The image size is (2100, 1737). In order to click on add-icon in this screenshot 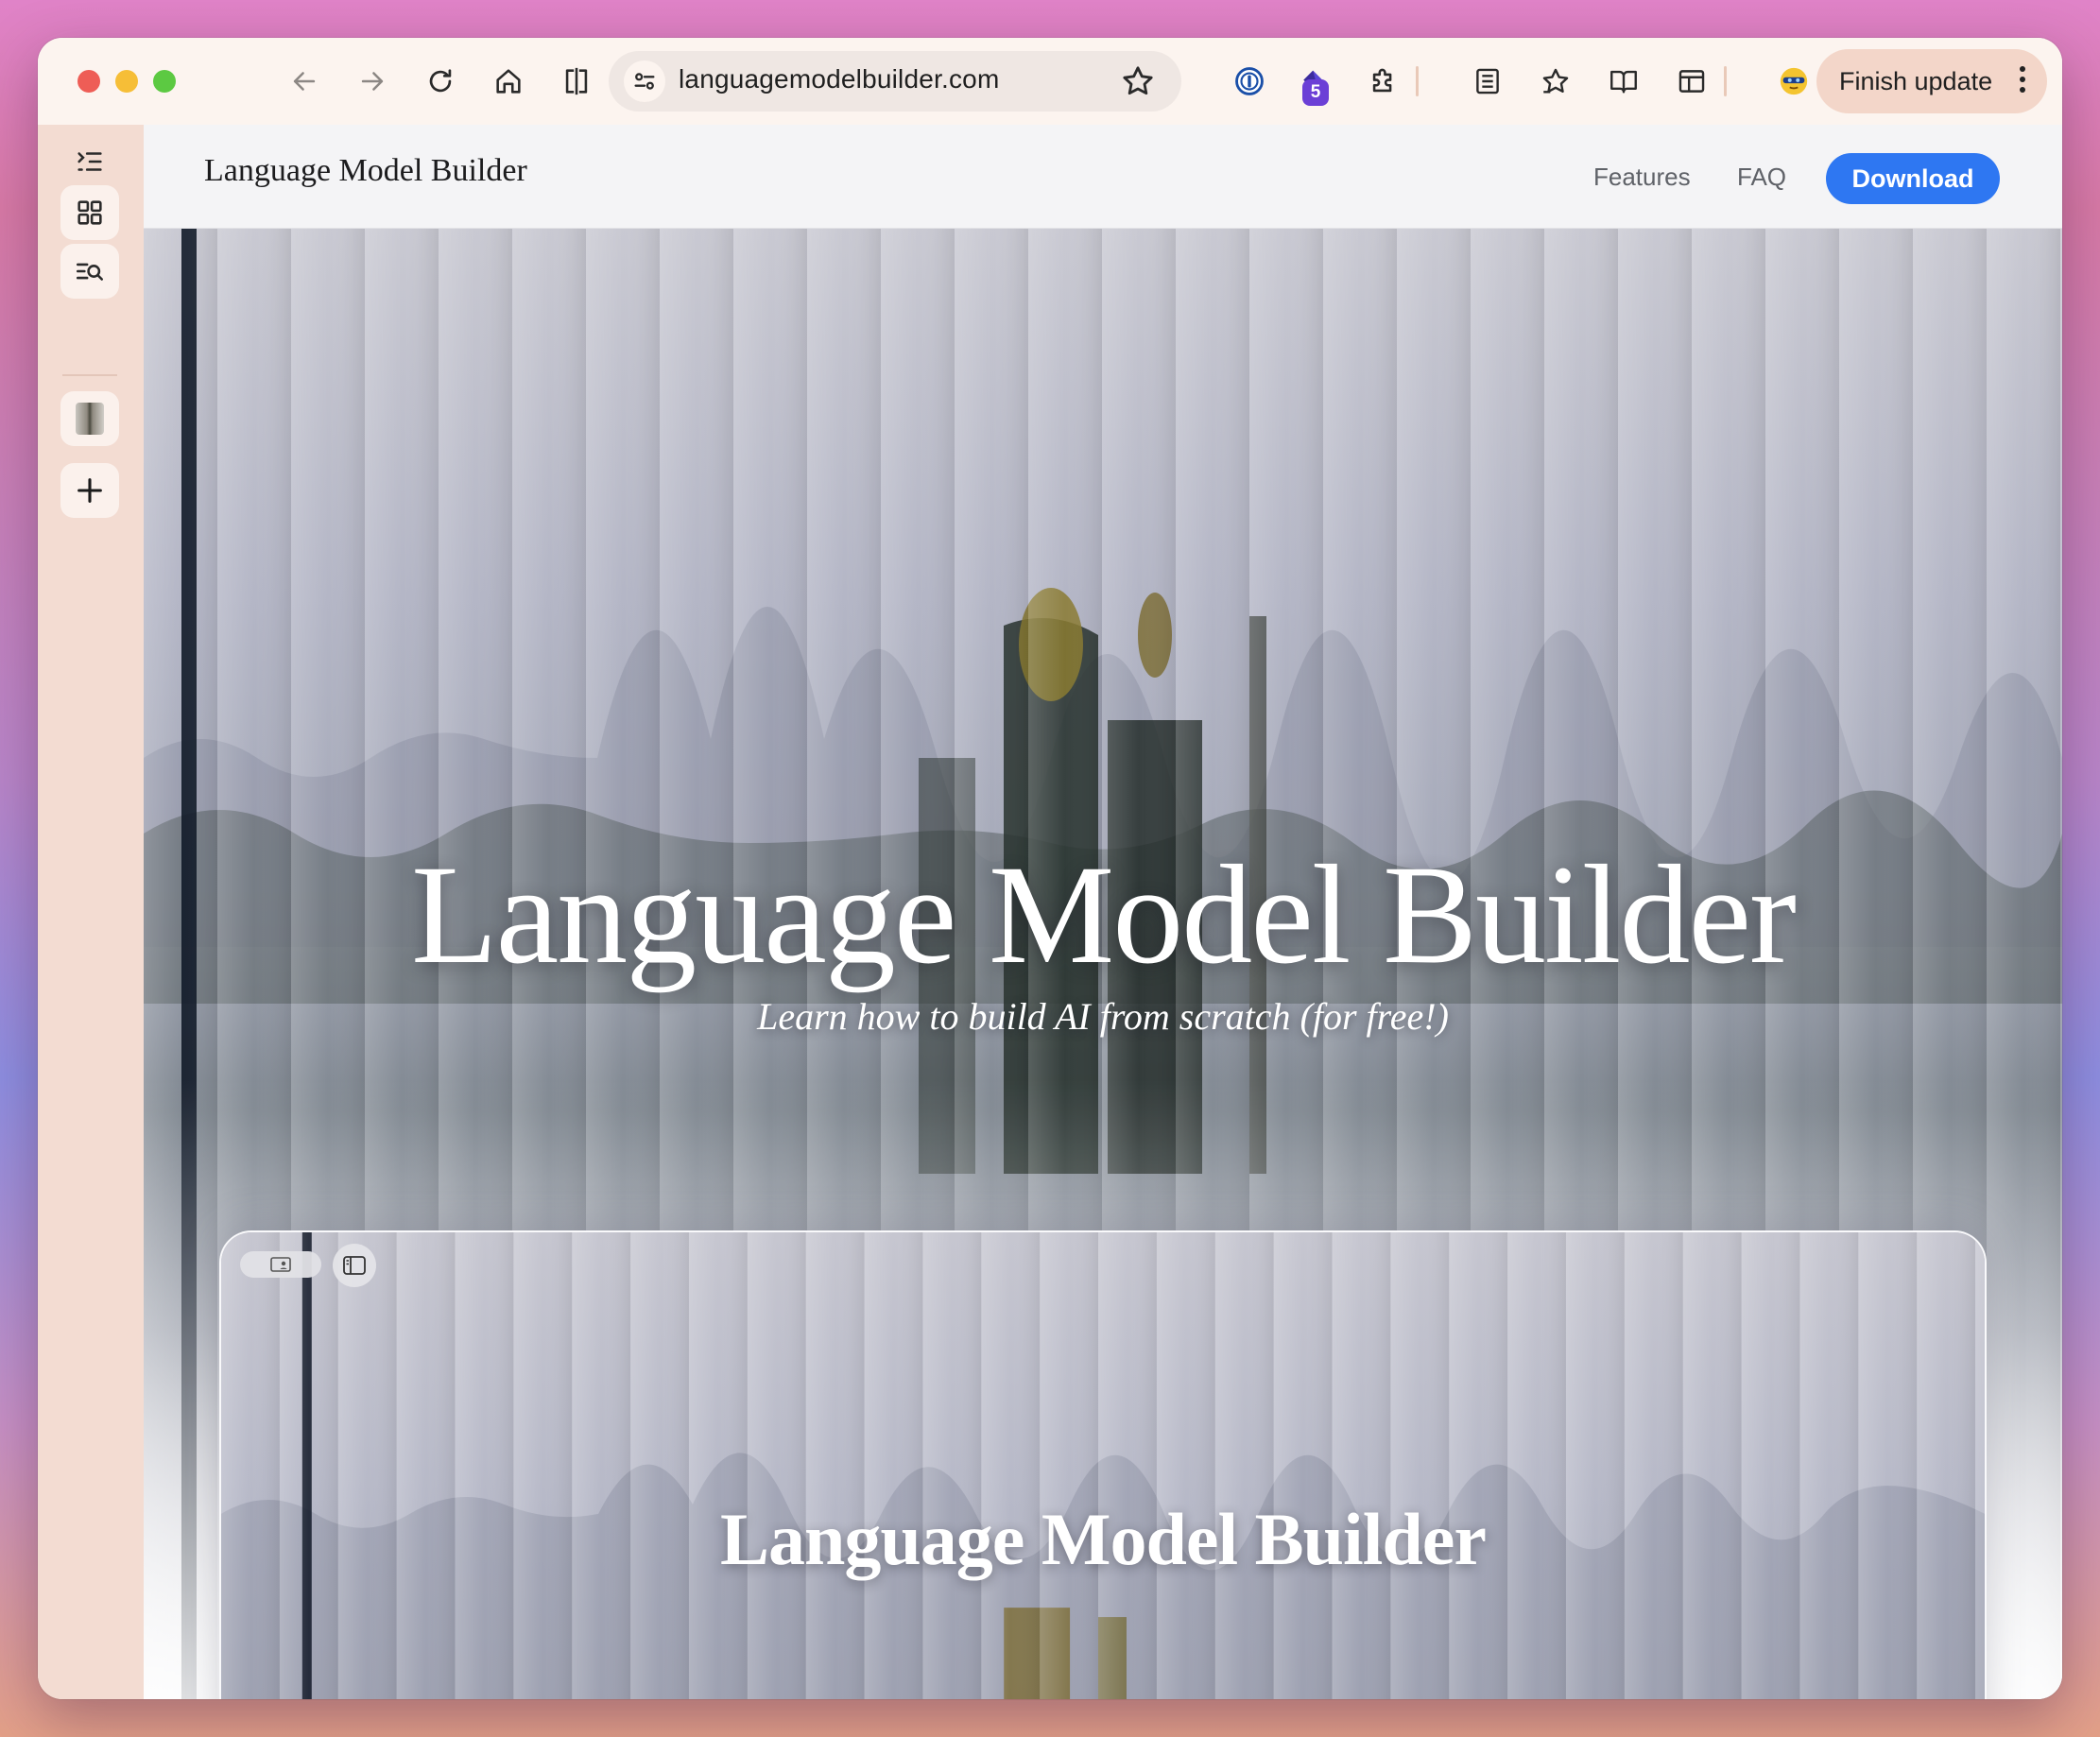, I will do `click(90, 490)`.